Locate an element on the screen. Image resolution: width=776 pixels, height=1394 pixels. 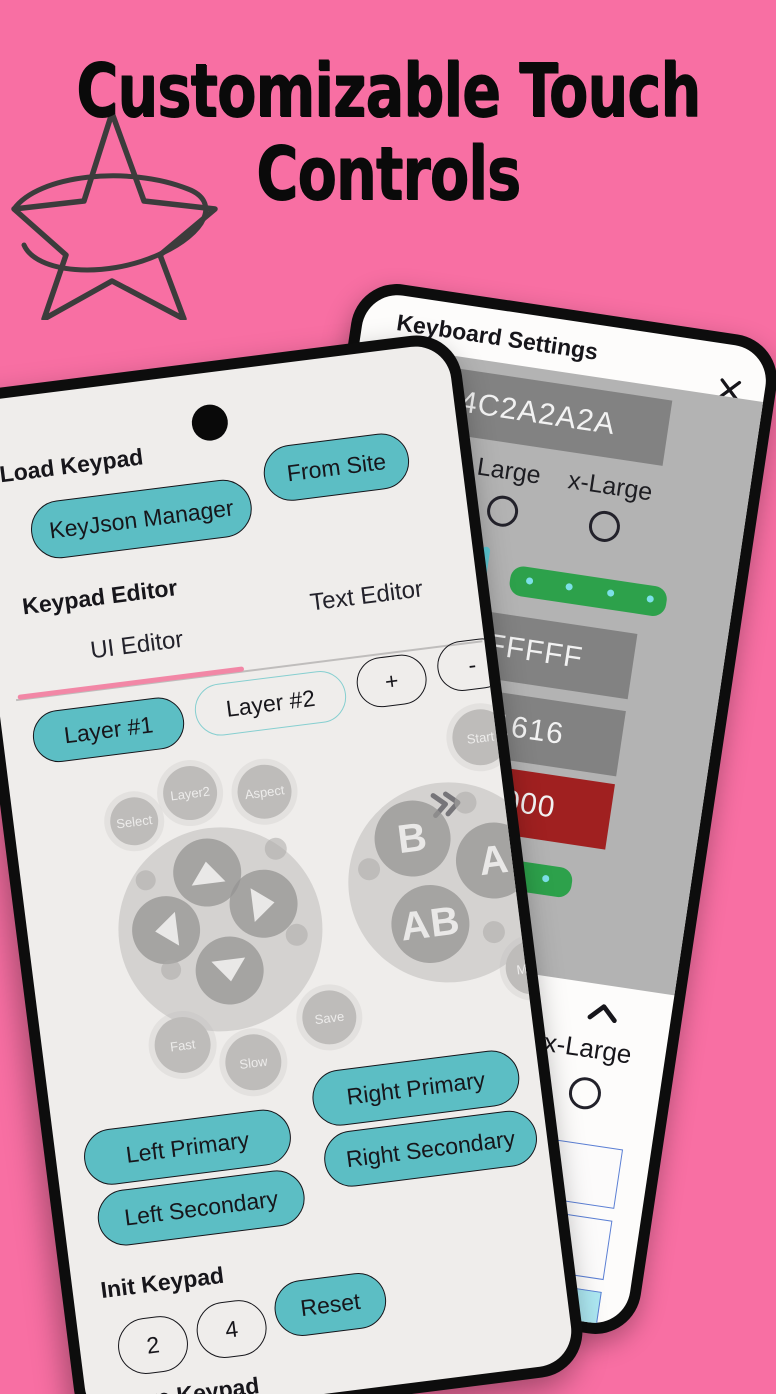
gamepad-button-select: Select is located at coordinates (134, 821).